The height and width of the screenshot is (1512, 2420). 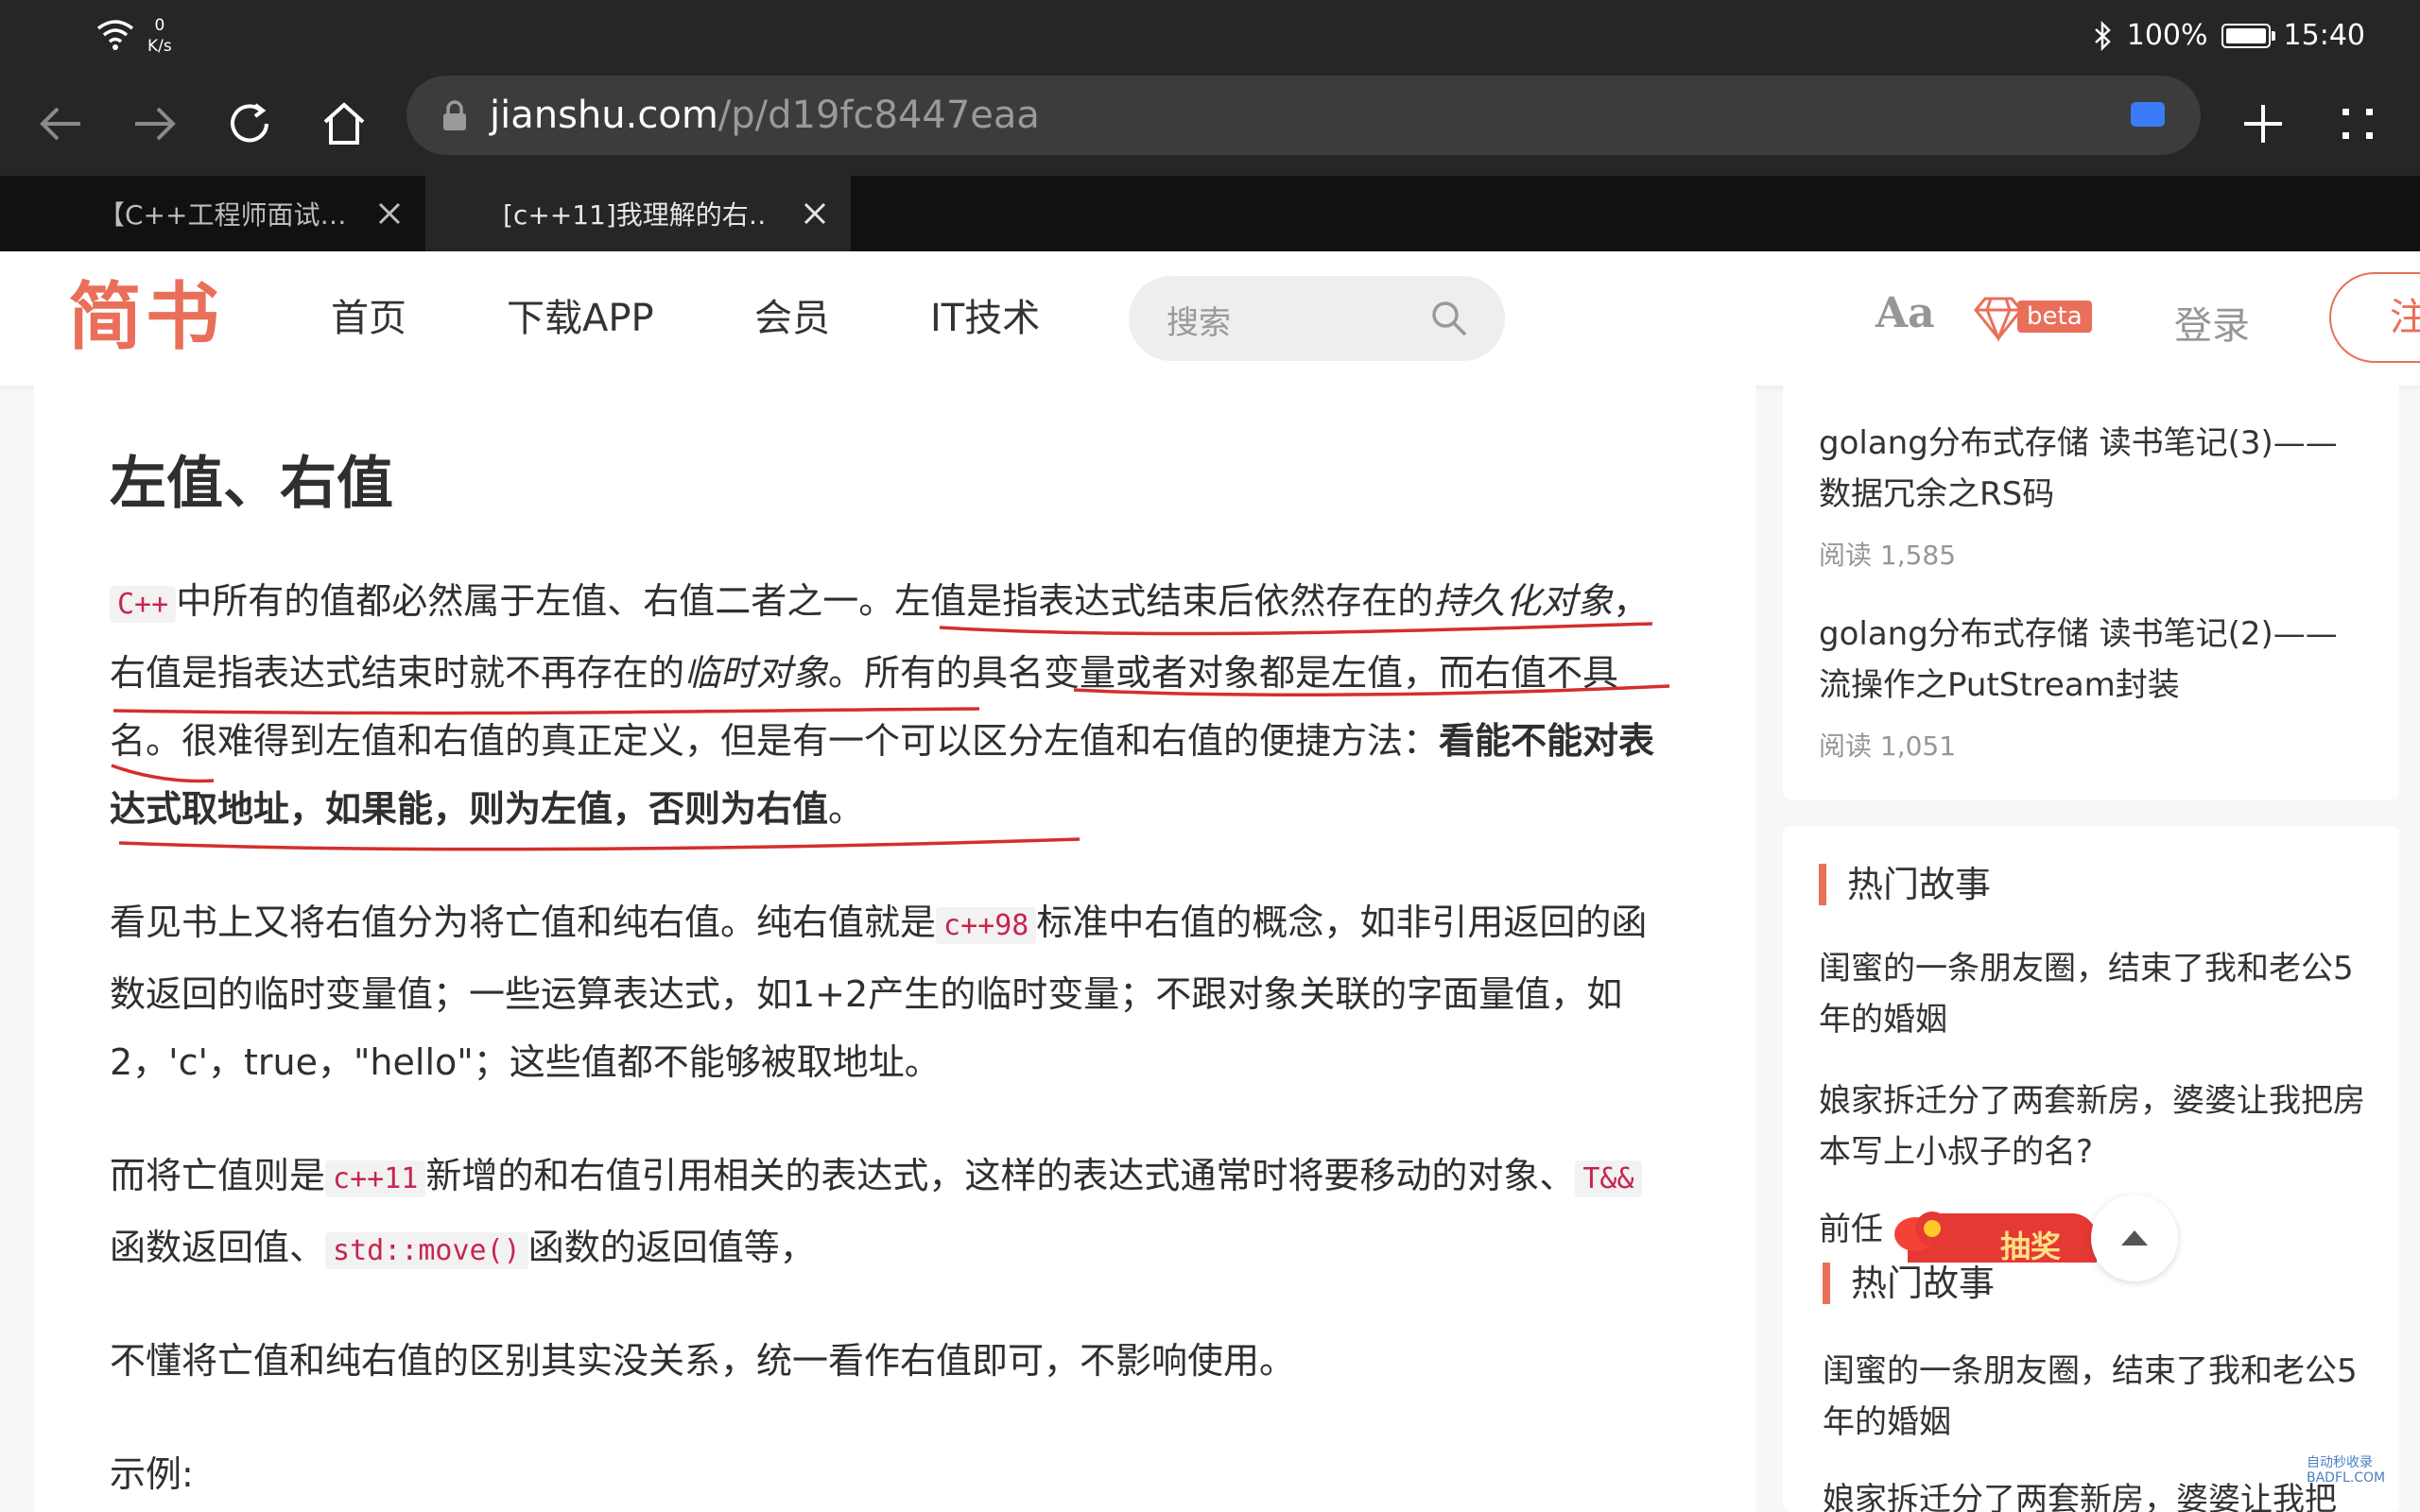 I want to click on search-icon, so click(x=1449, y=318).